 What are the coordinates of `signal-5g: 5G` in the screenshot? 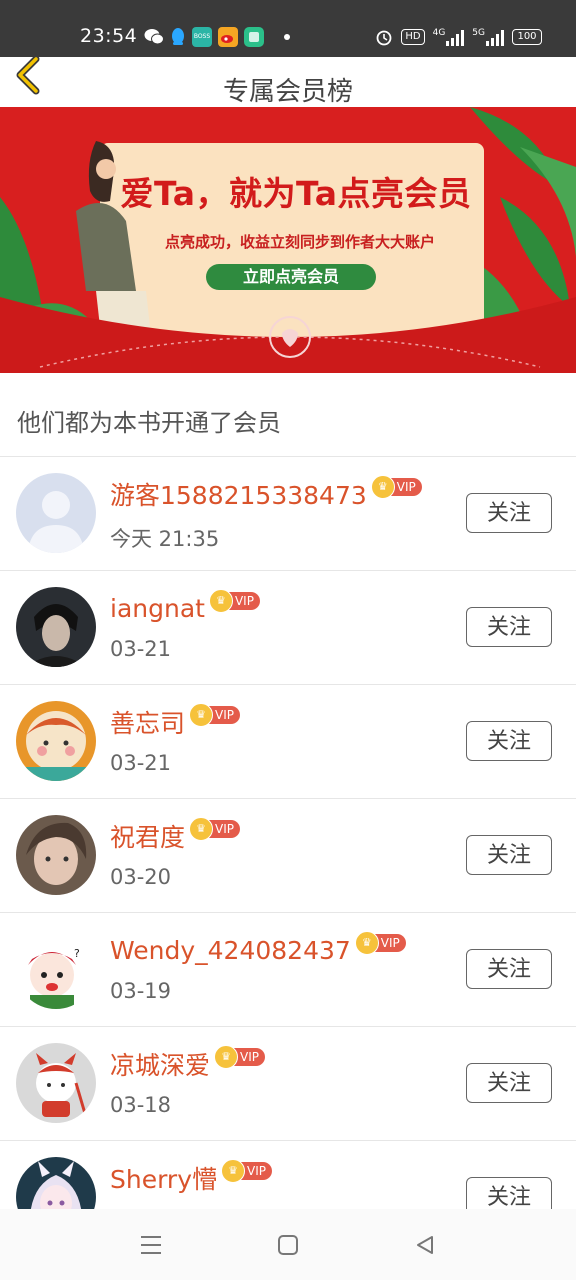 It's located at (488, 37).